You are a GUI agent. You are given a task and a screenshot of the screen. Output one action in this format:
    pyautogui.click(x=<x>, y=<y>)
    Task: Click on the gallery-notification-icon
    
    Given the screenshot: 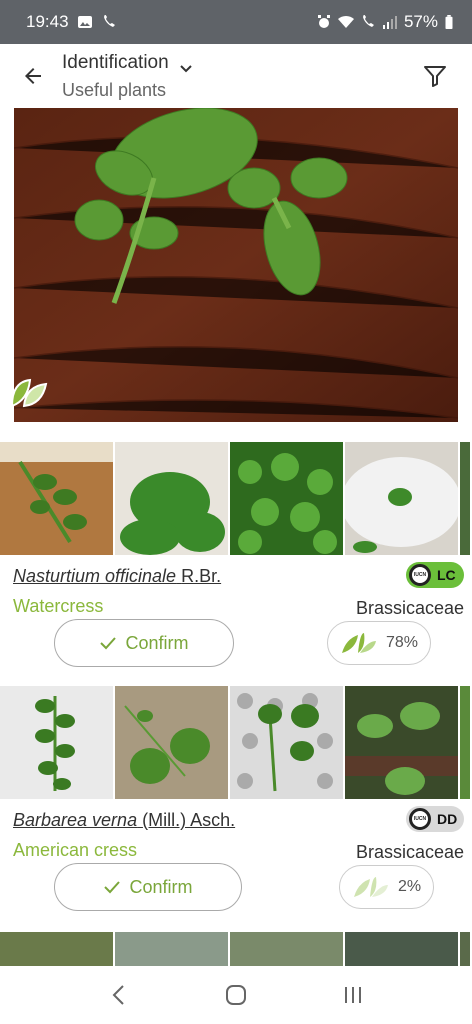 What is the action you would take?
    pyautogui.click(x=84, y=22)
    